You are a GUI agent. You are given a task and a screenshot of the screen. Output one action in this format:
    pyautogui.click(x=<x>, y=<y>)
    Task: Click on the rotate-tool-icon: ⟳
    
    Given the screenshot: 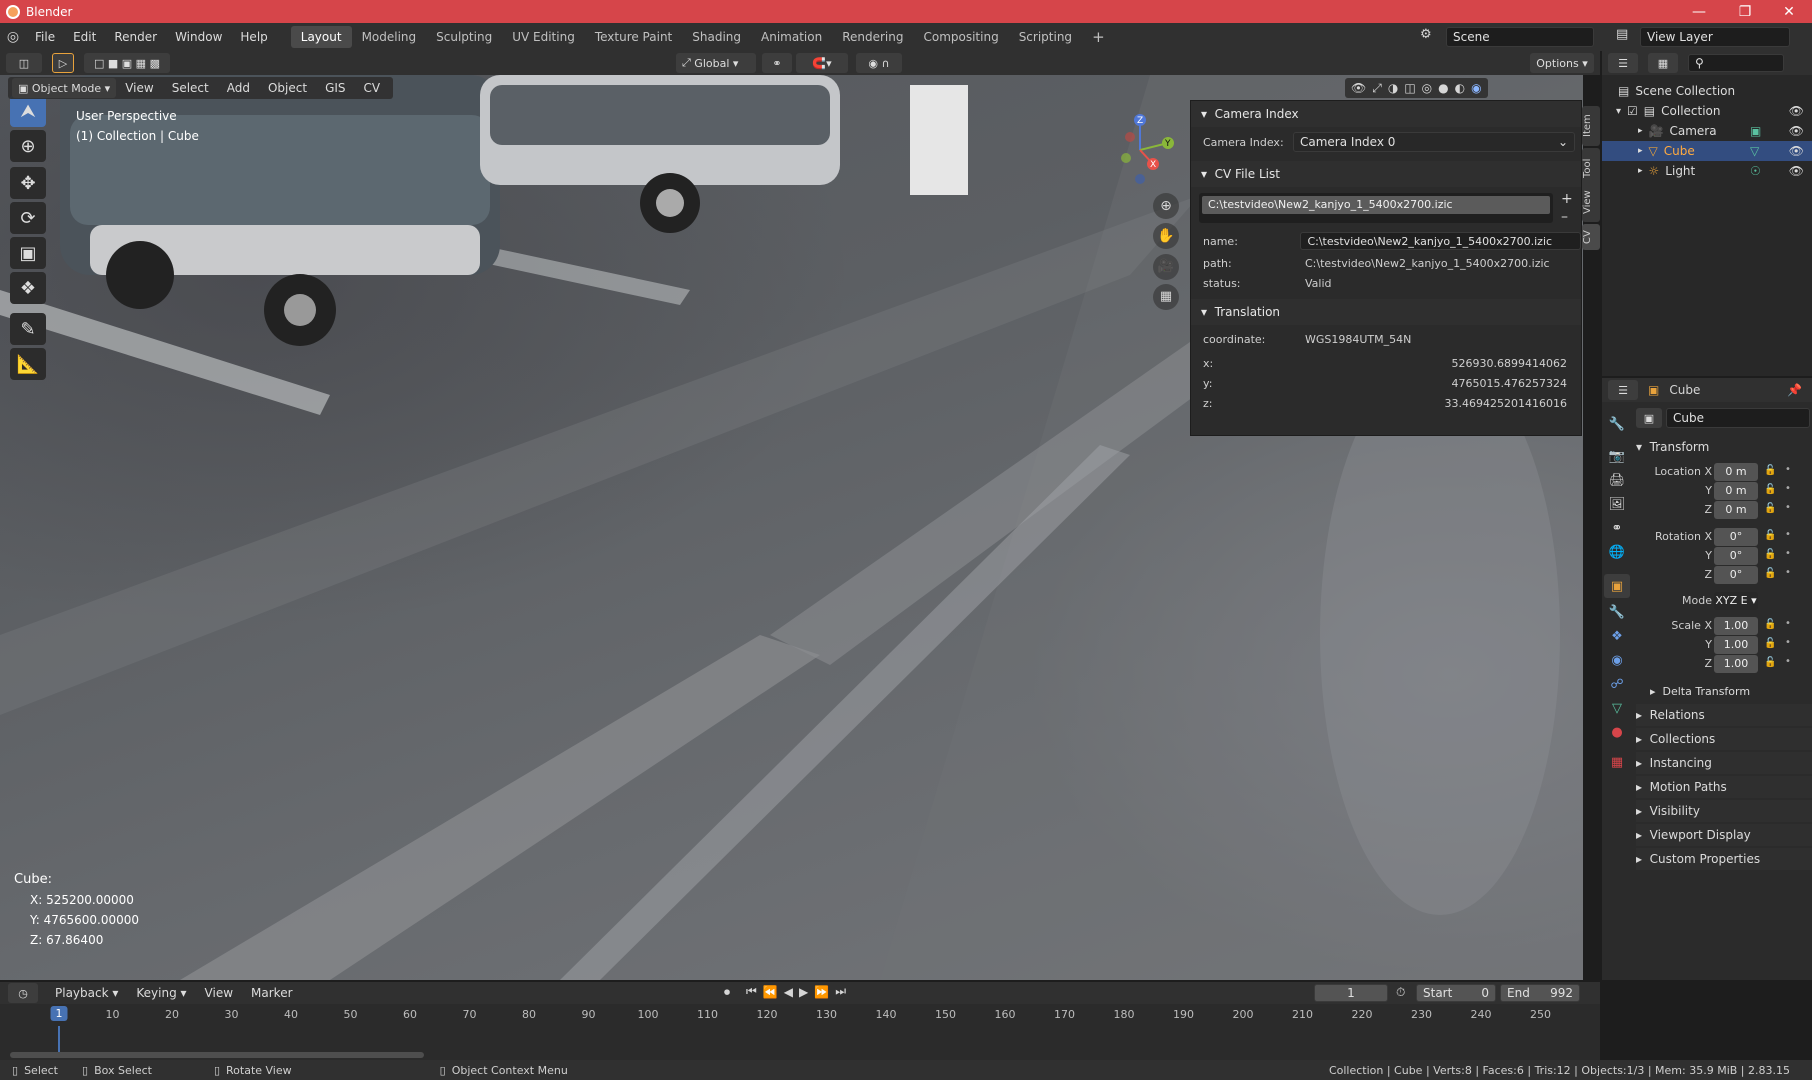 What is the action you would take?
    pyautogui.click(x=28, y=218)
    